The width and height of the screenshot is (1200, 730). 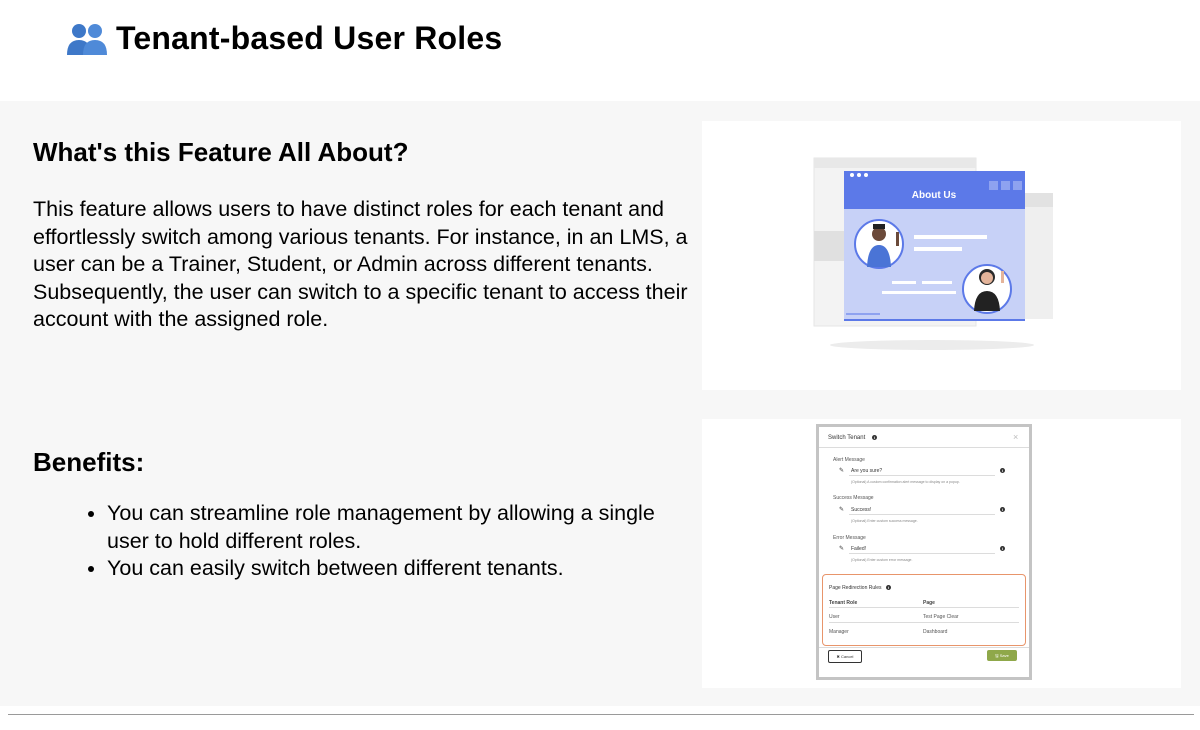 What do you see at coordinates (935, 632) in the screenshot?
I see `table-cell-page: Dashboard` at bounding box center [935, 632].